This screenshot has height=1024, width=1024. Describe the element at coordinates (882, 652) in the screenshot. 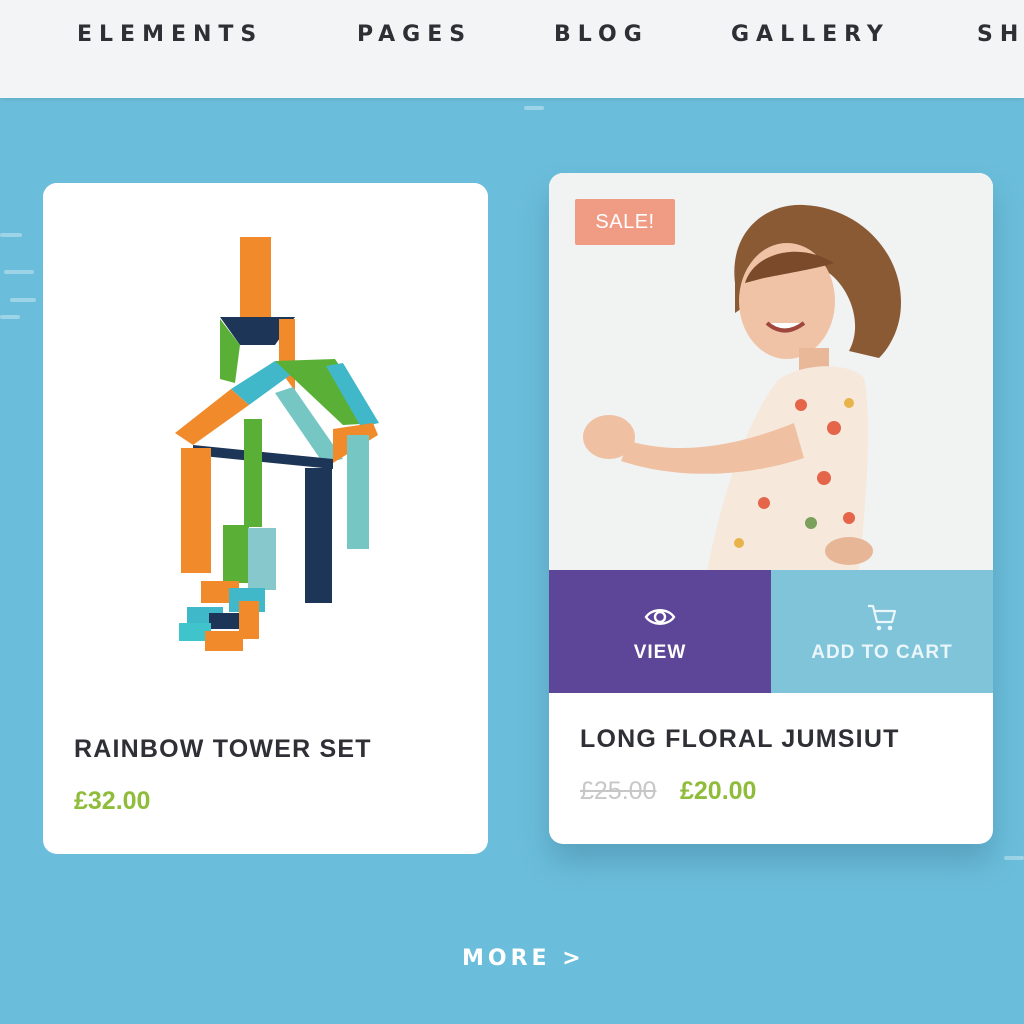

I see `add-to-cart-label: ADD TO CART` at that location.